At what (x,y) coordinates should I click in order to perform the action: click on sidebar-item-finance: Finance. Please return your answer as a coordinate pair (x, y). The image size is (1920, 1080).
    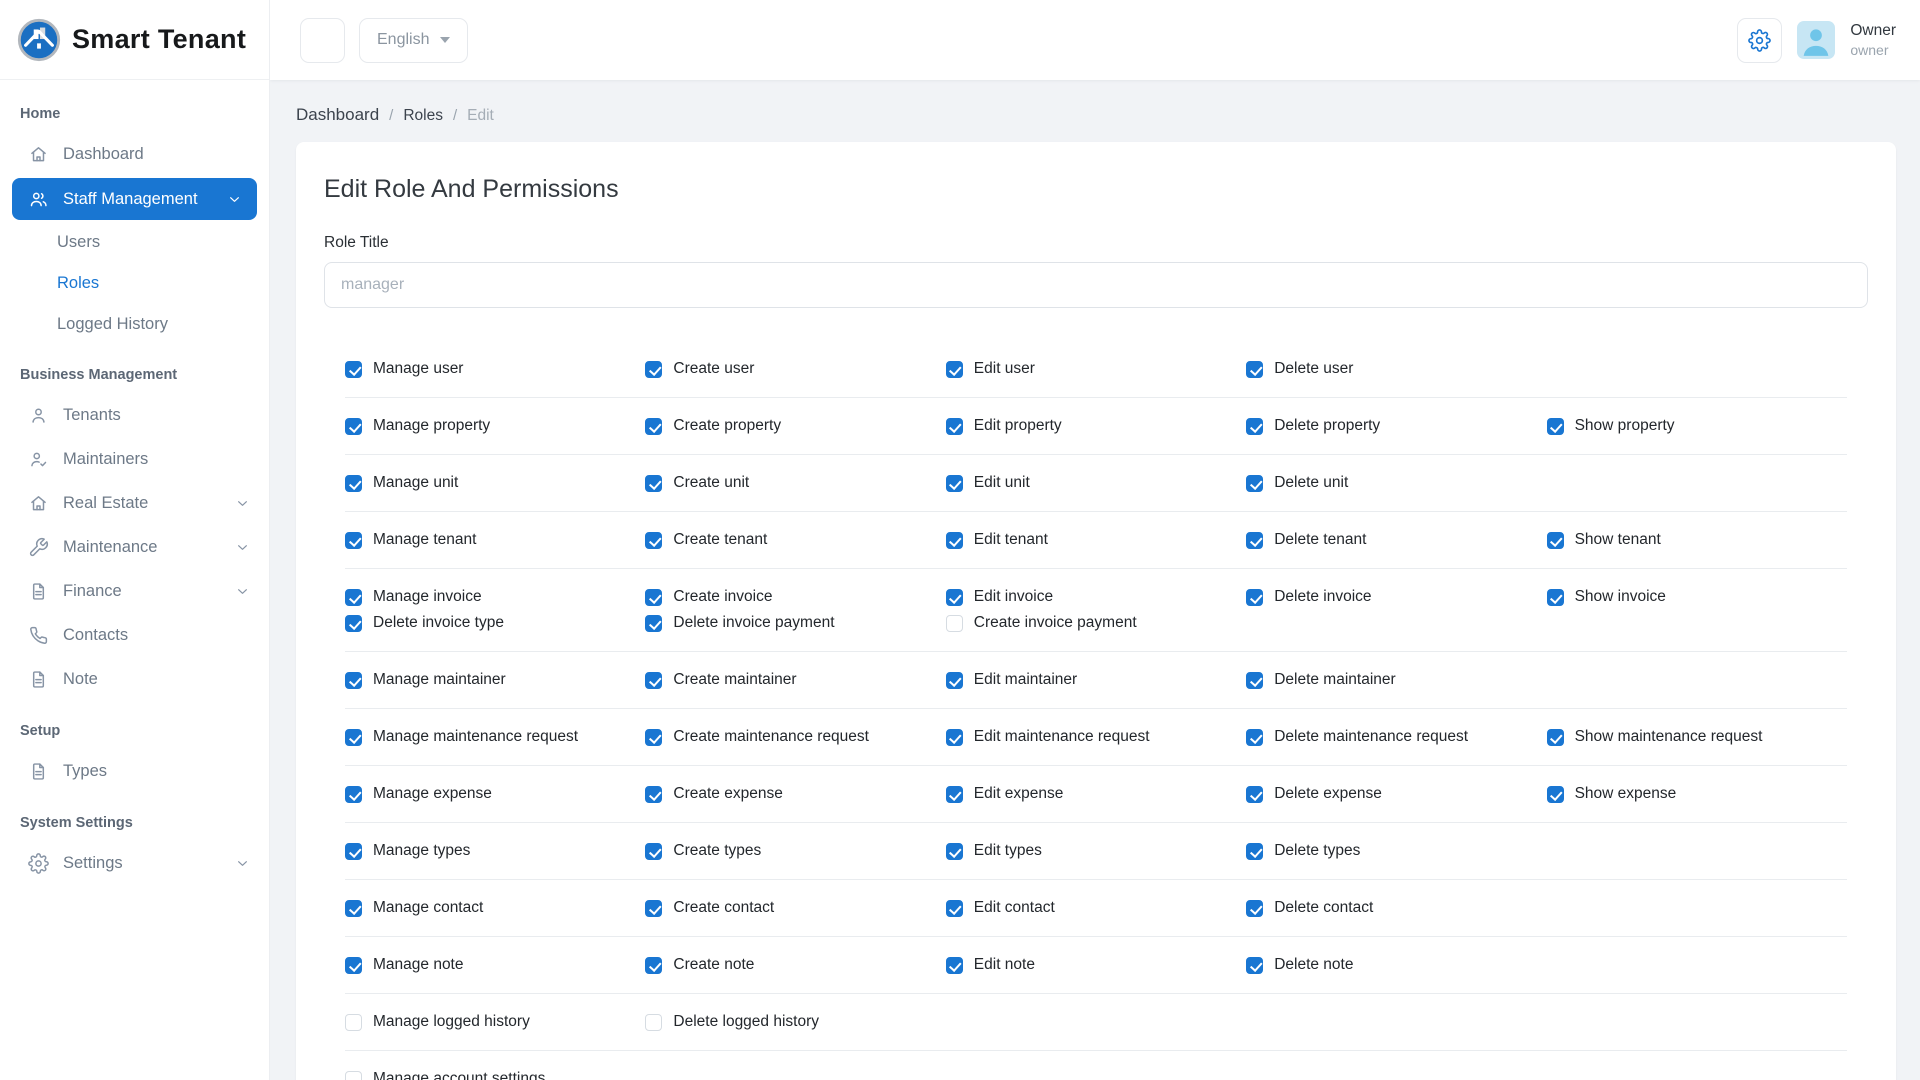
    Looking at the image, I should click on (134, 591).